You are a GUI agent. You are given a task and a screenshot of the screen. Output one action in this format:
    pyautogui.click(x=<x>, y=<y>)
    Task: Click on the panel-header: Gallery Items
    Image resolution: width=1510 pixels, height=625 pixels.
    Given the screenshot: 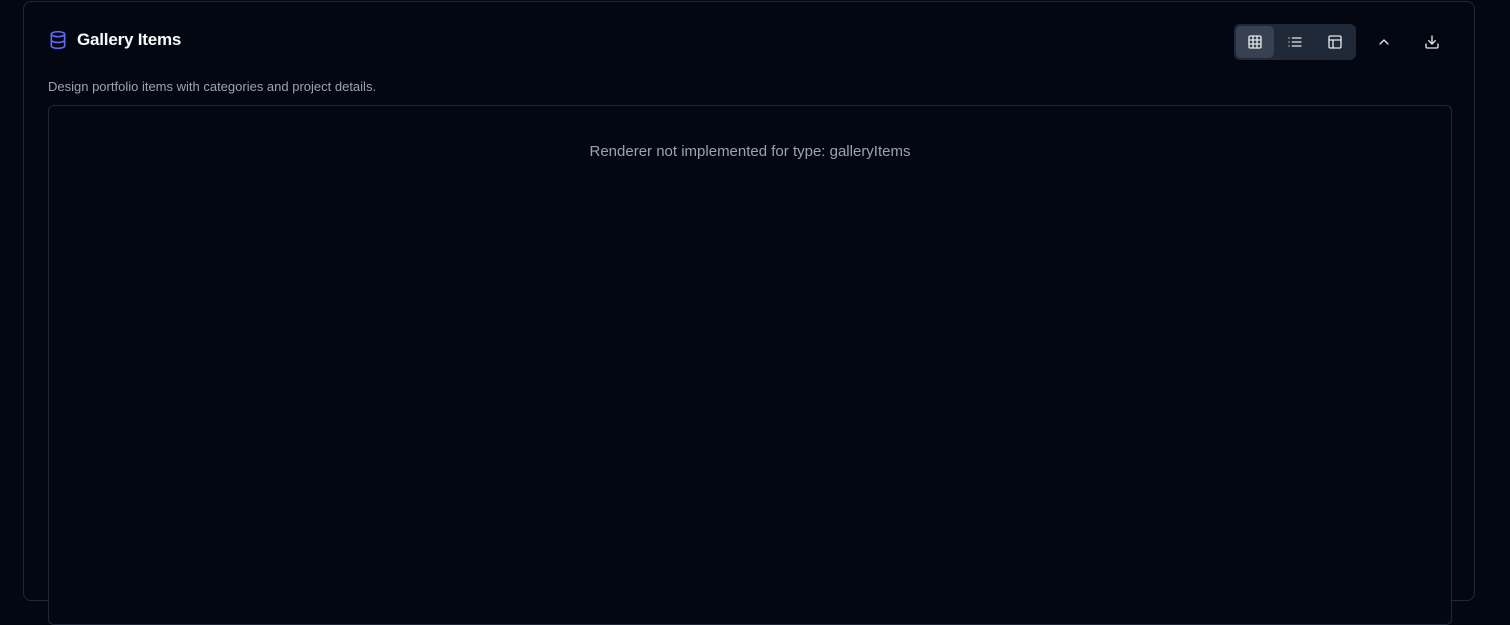 What is the action you would take?
    pyautogui.click(x=114, y=40)
    